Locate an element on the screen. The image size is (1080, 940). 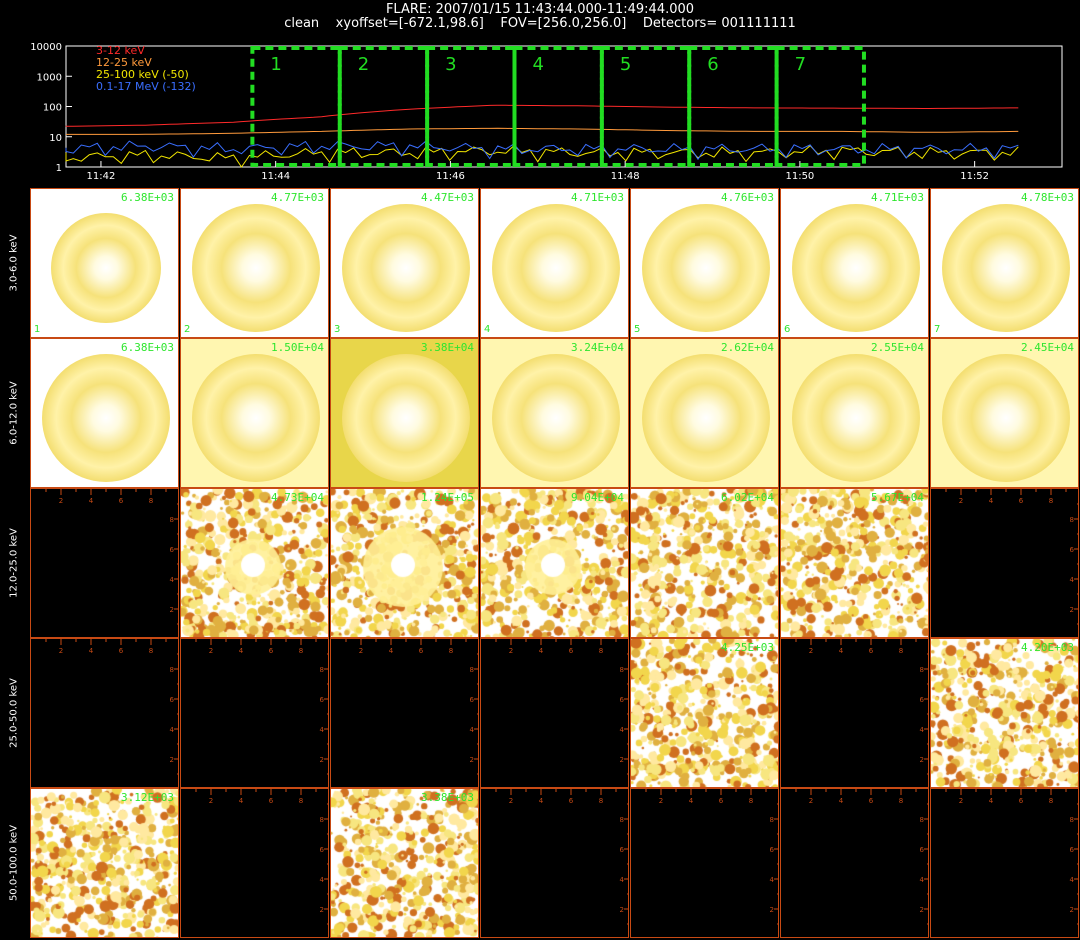
panel-max-value: 1.50E+04 is located at coordinates (297, 347).